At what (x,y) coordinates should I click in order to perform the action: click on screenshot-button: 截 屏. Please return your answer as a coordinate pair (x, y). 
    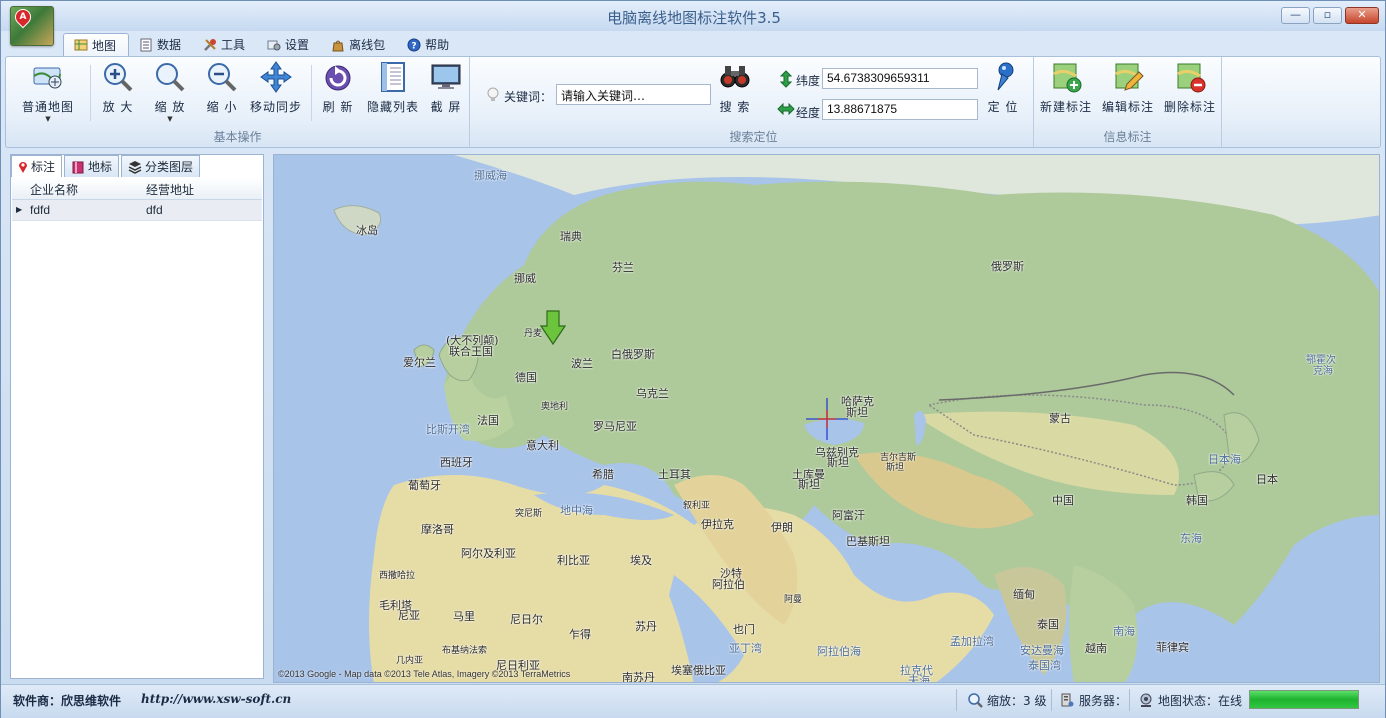
    Looking at the image, I should click on (446, 87).